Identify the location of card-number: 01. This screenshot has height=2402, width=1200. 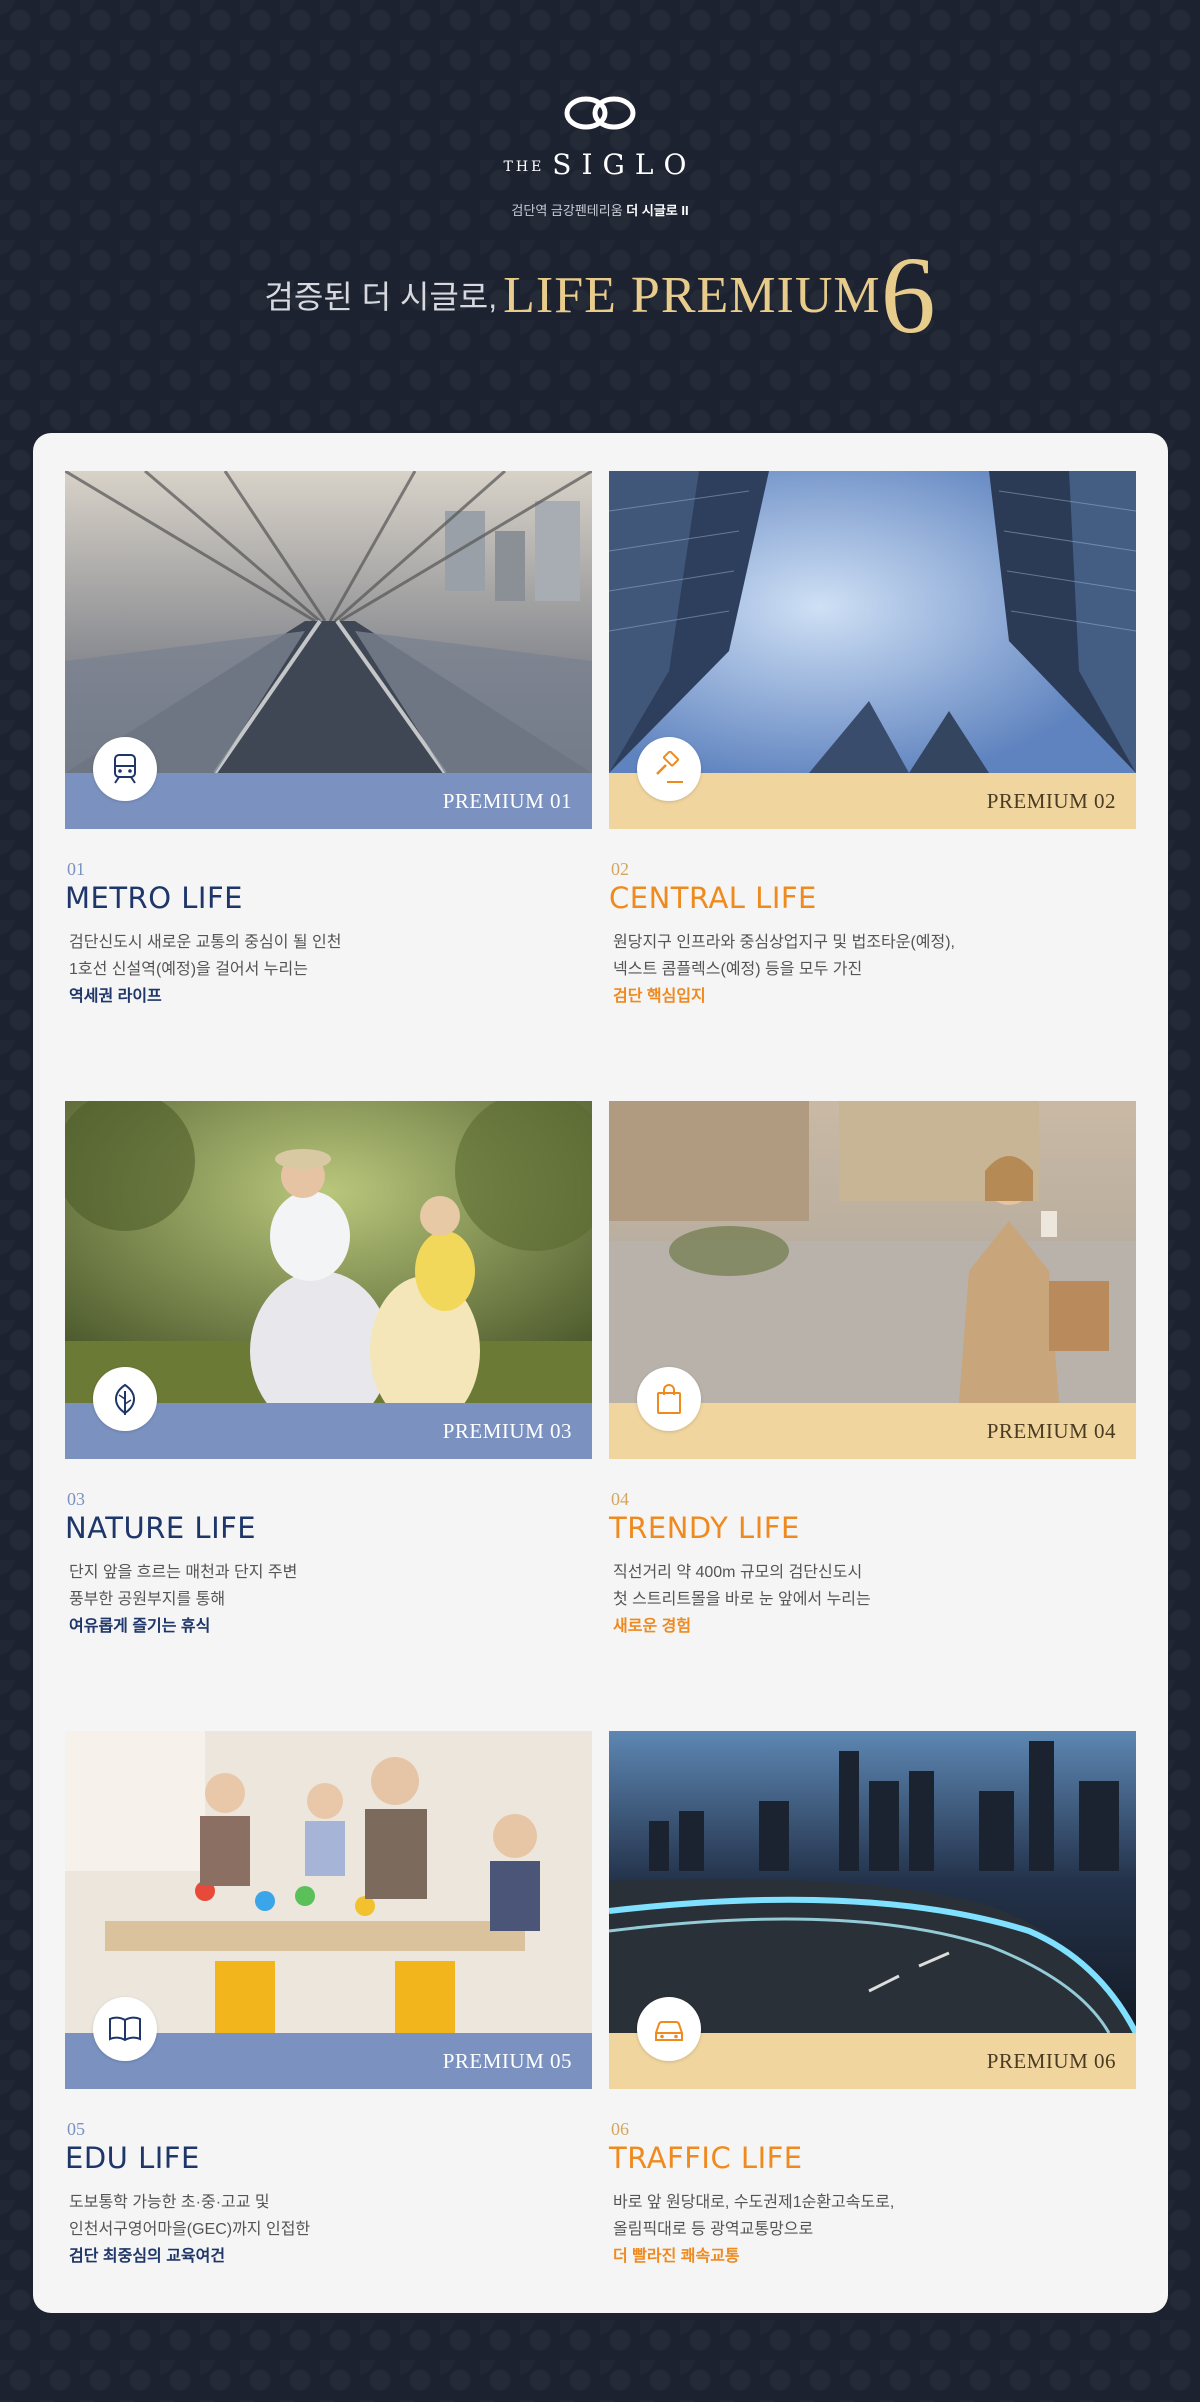
(76, 869).